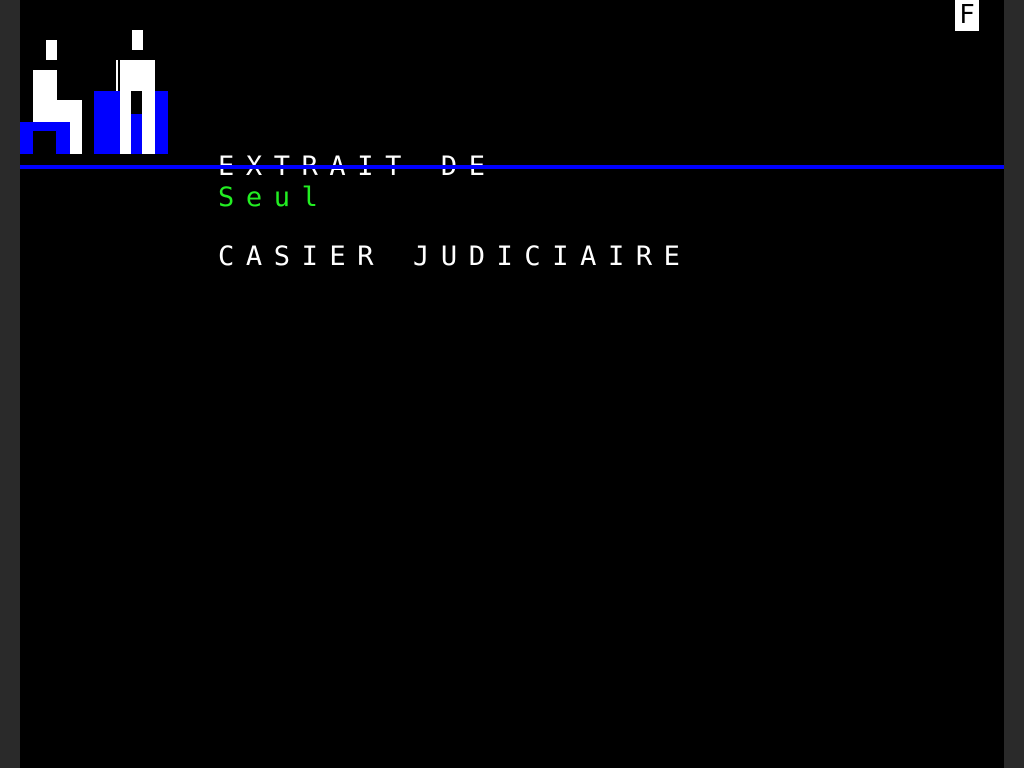 The height and width of the screenshot is (768, 1024). I want to click on subtitle-label: Seul, so click(274, 197).